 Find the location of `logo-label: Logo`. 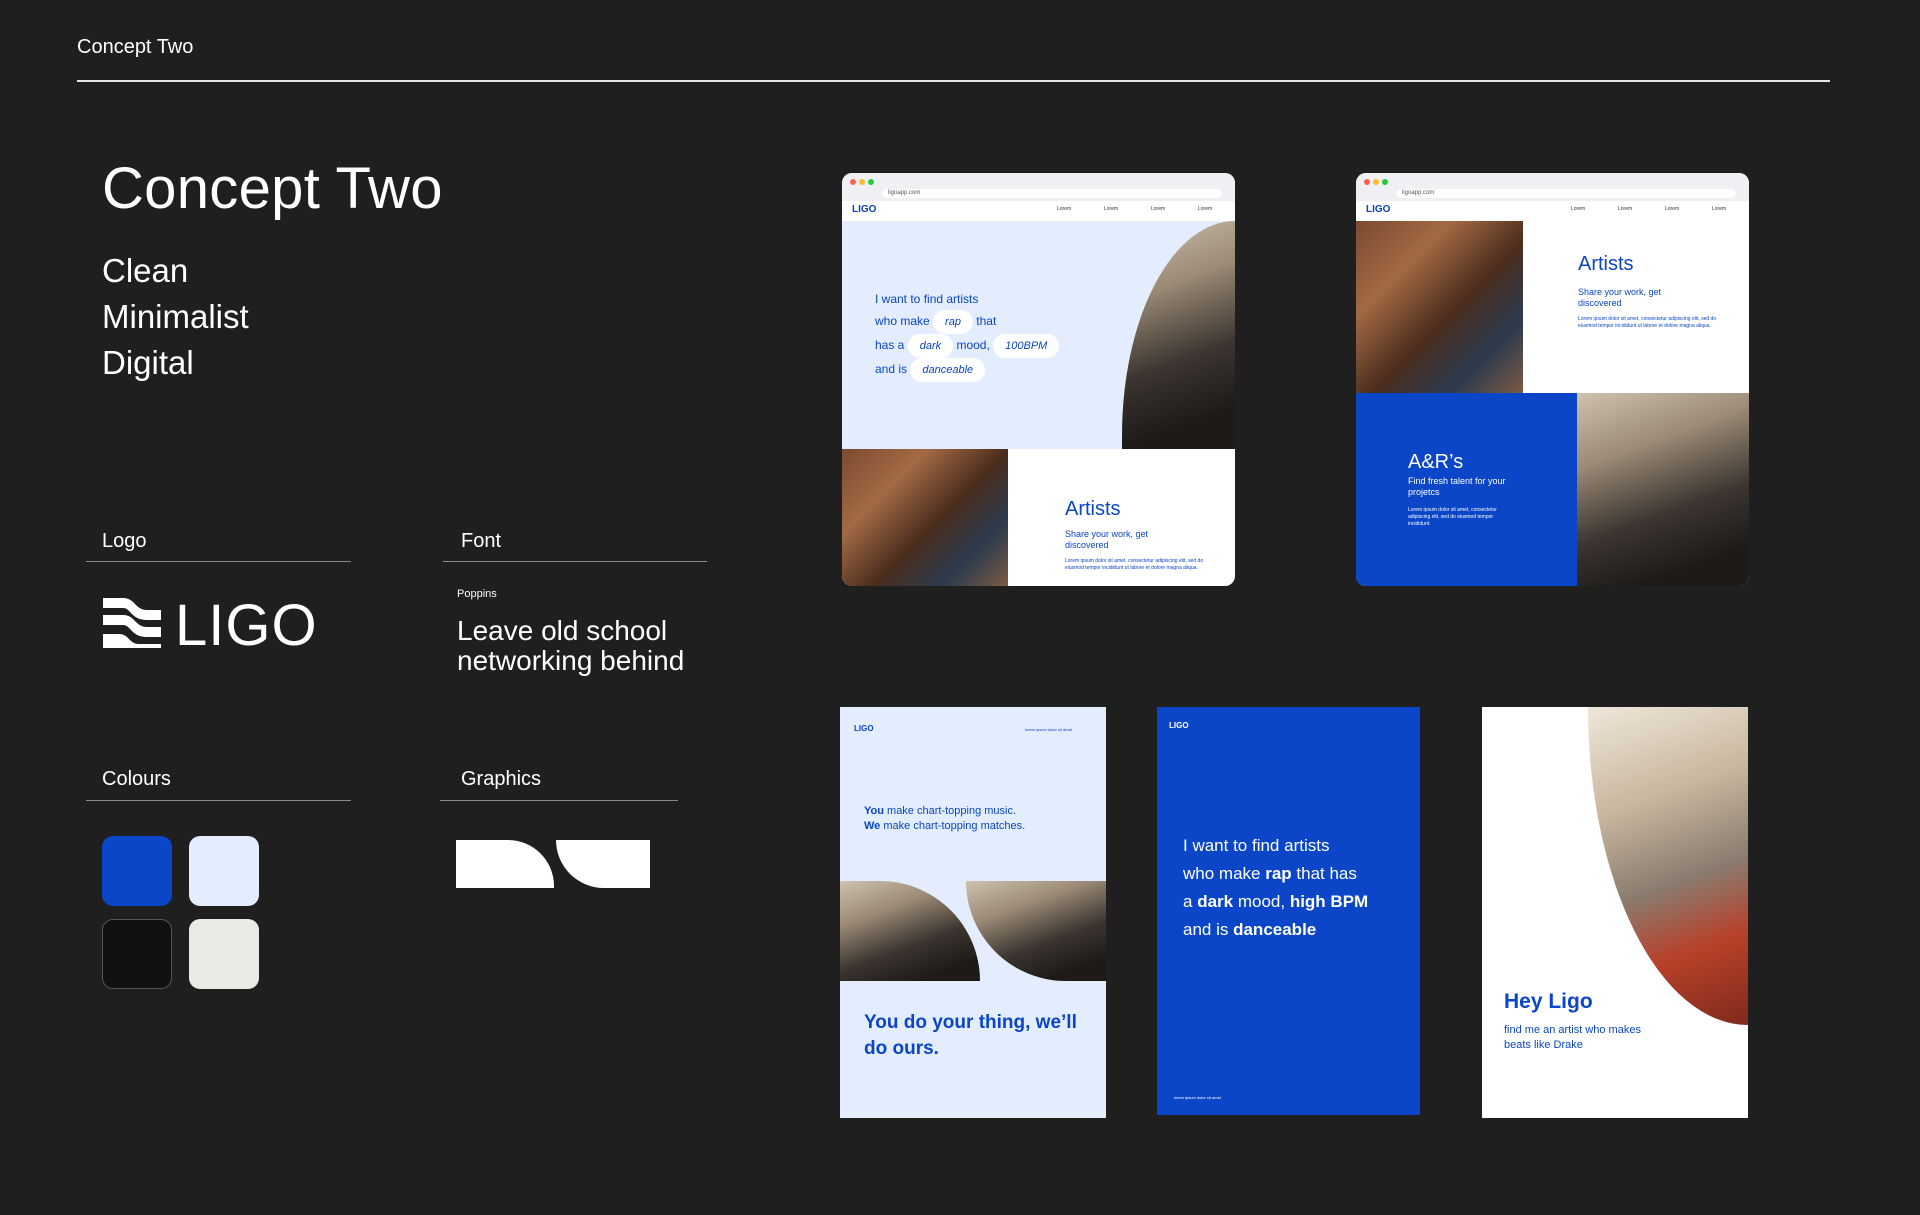

logo-label: Logo is located at coordinates (124, 541).